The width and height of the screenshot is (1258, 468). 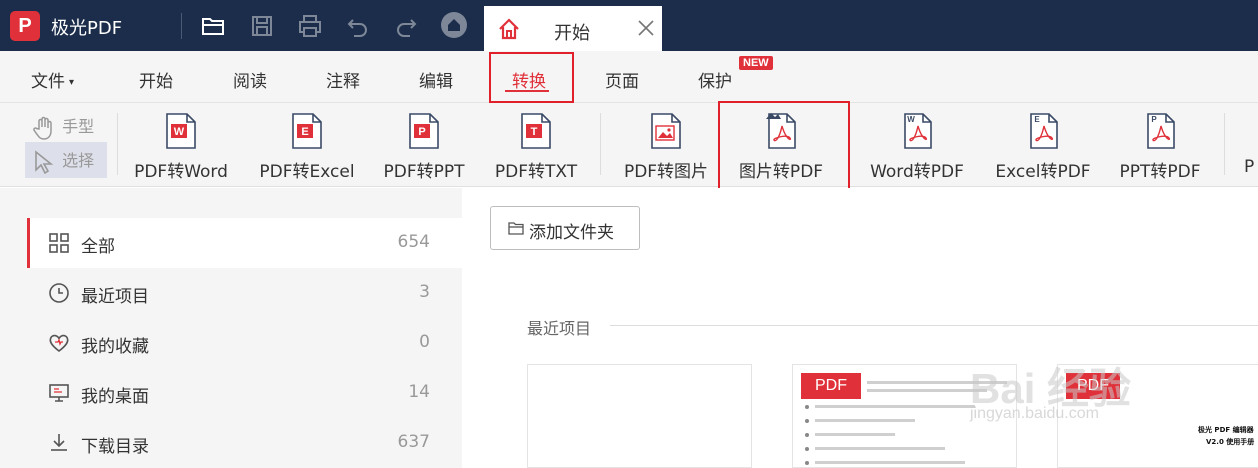 I want to click on pdf-to-image-button: PDF转图片, so click(x=666, y=145).